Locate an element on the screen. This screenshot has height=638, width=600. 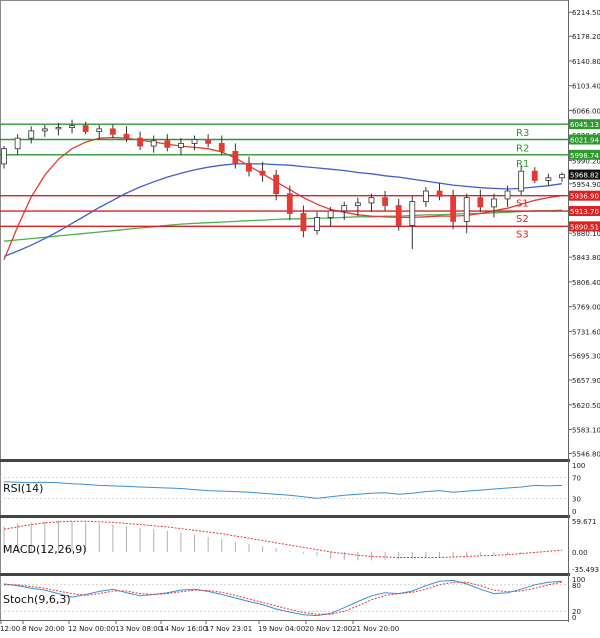
rsi-line is located at coordinates (283, 490).